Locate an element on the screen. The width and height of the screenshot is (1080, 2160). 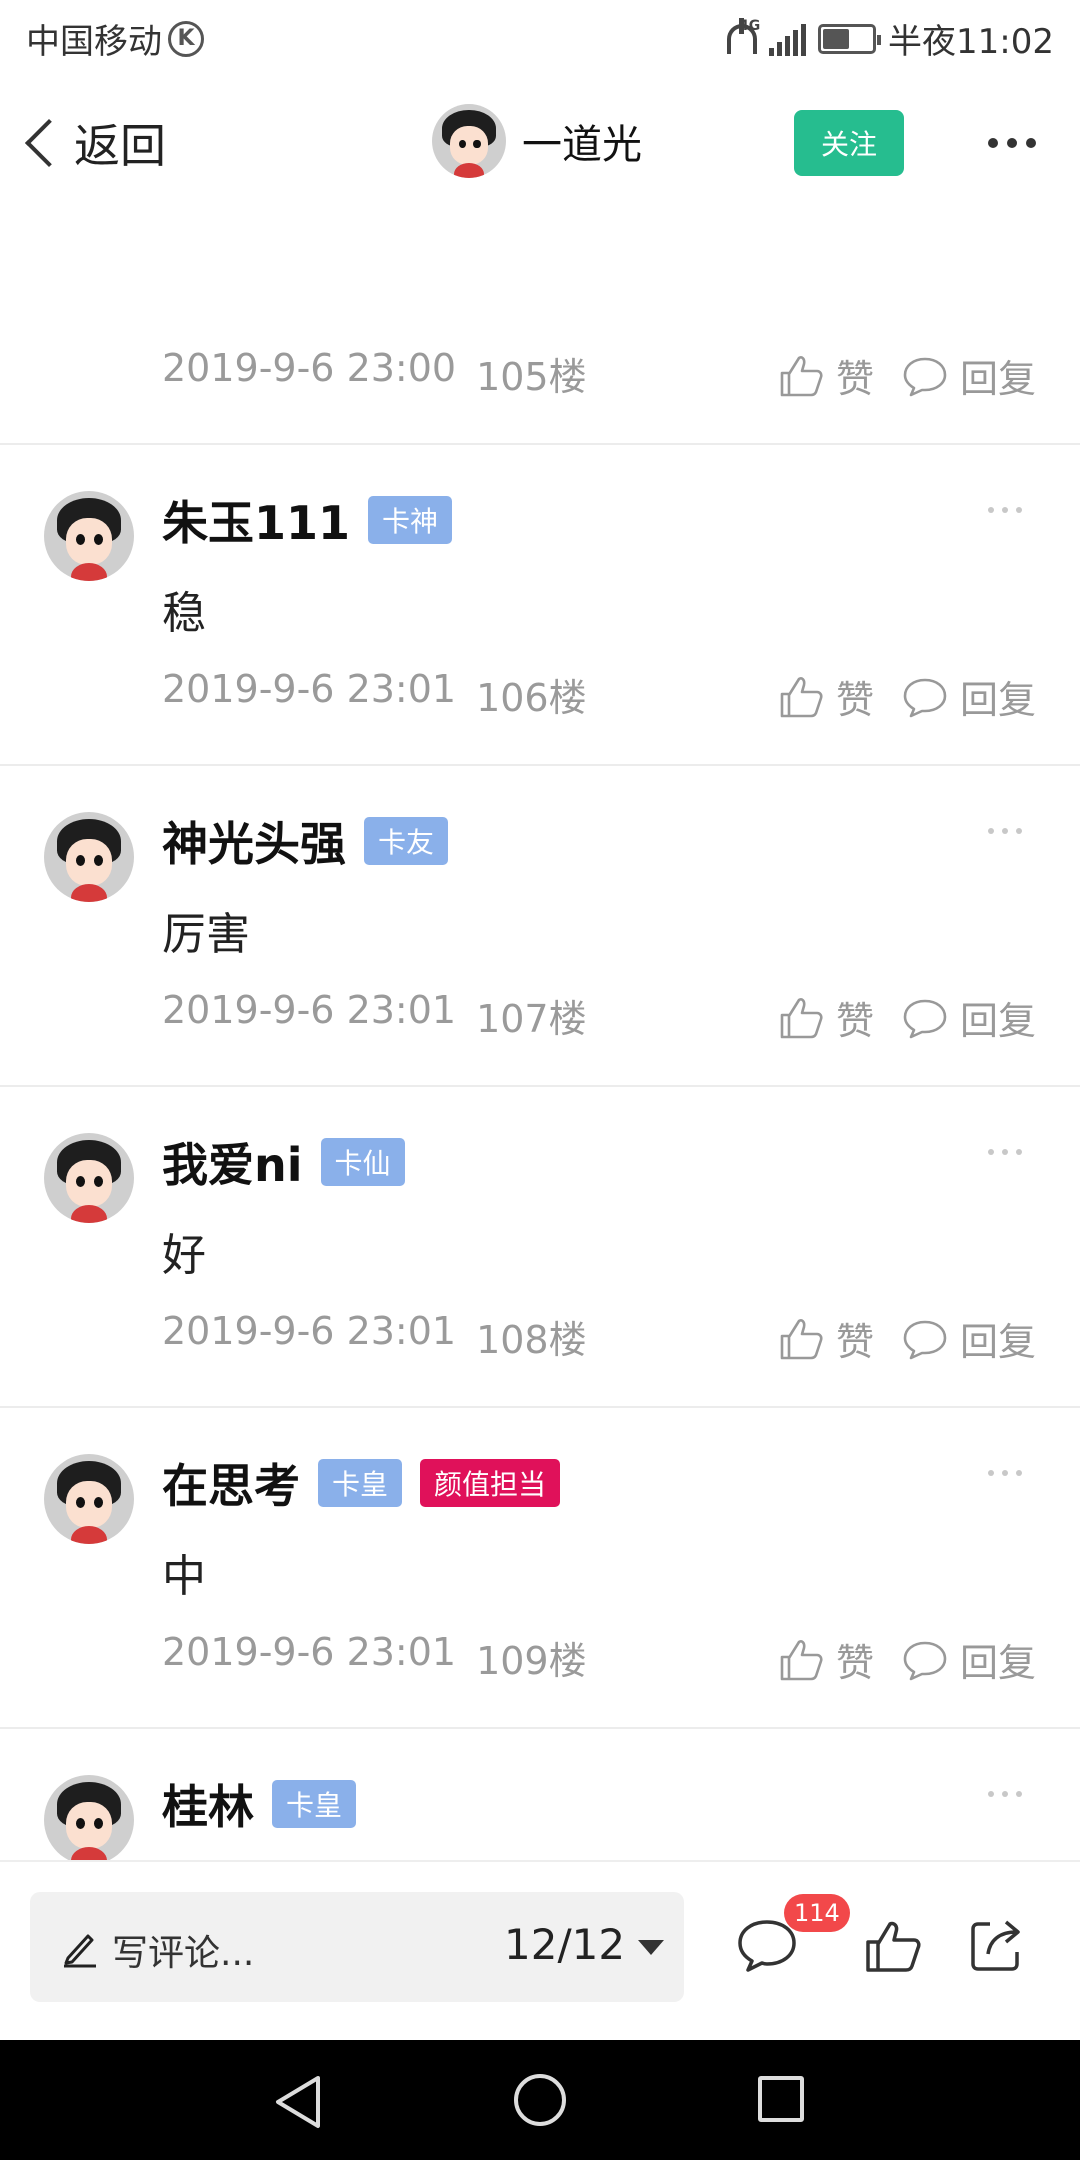
comment-header: 我爱ni 卡仙 is located at coordinates (283, 1162).